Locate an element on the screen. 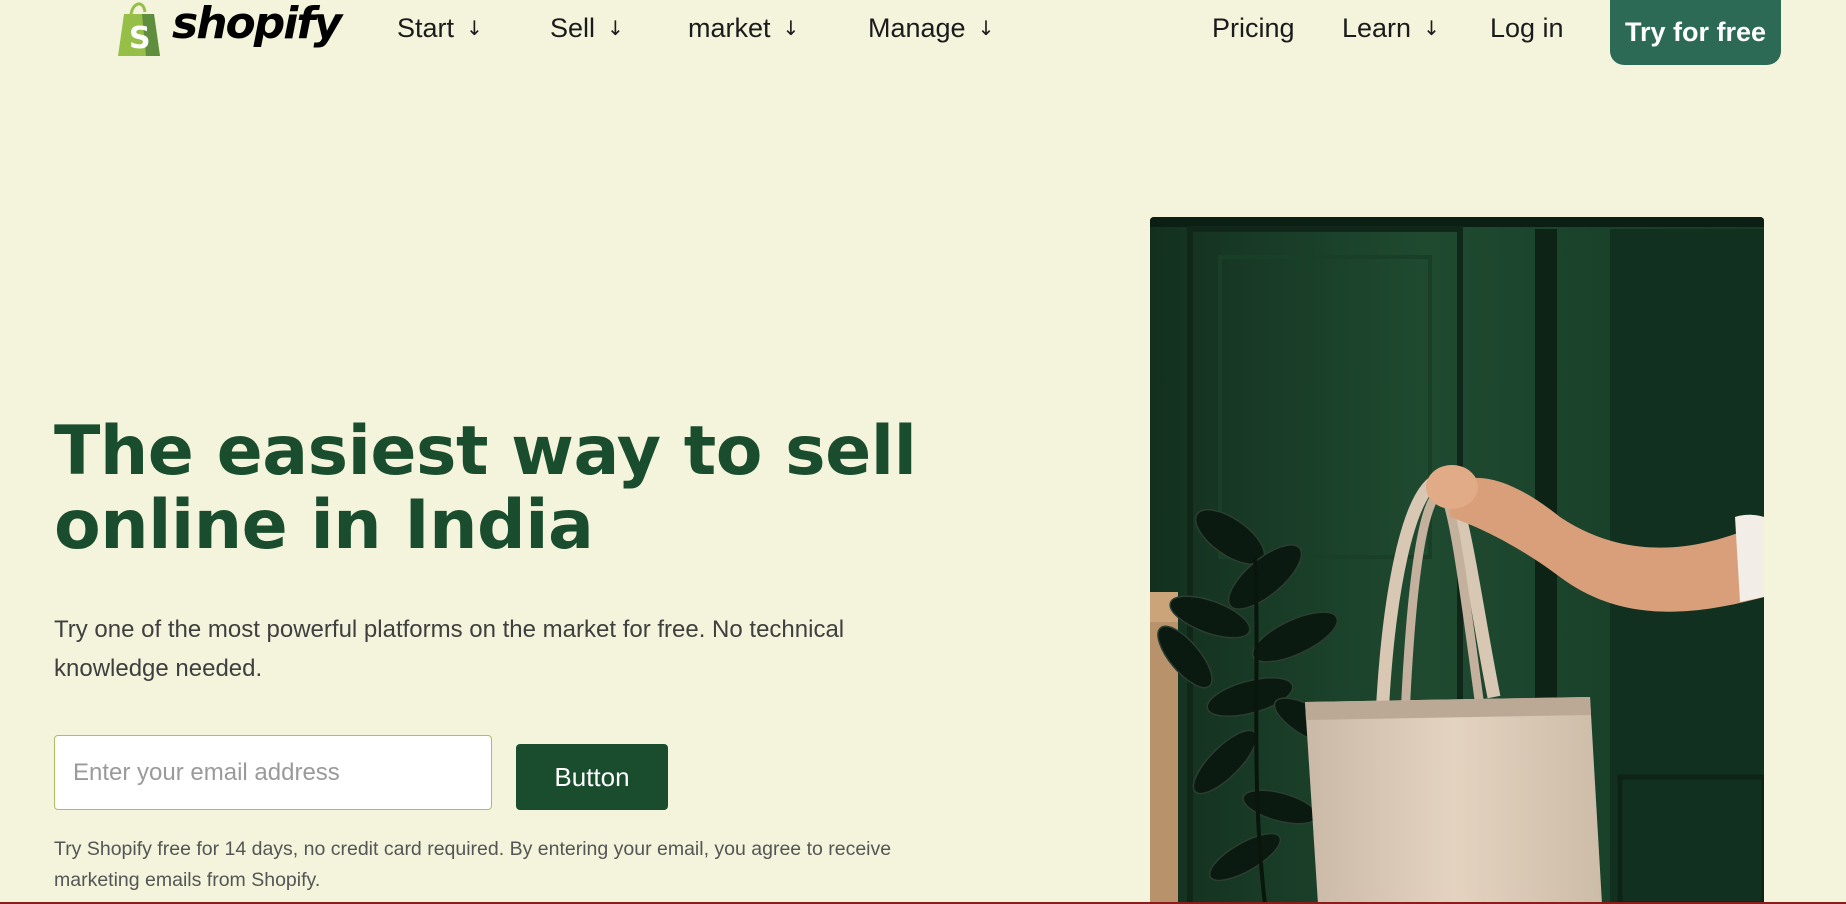 The width and height of the screenshot is (1846, 904). login-link: Log in is located at coordinates (1527, 28).